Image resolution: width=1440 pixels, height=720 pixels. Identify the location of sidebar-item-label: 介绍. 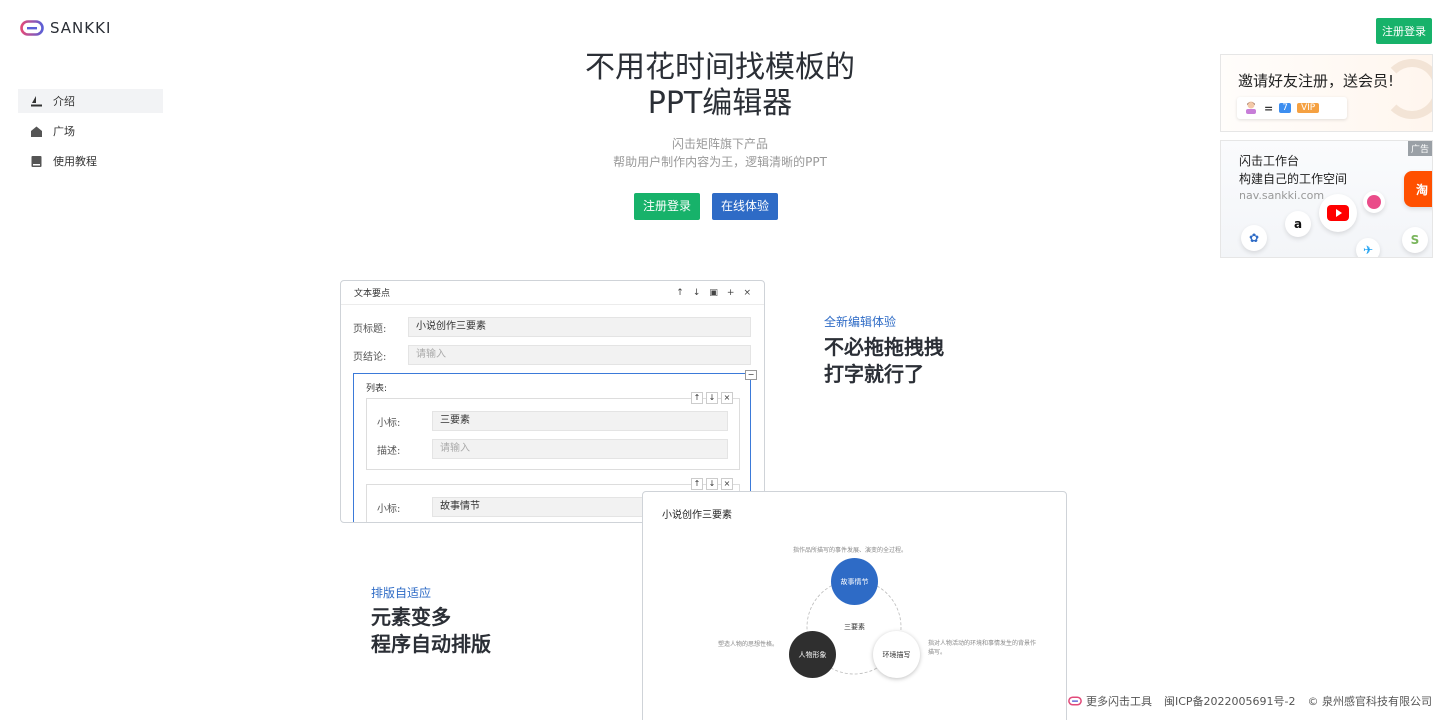
(64, 101).